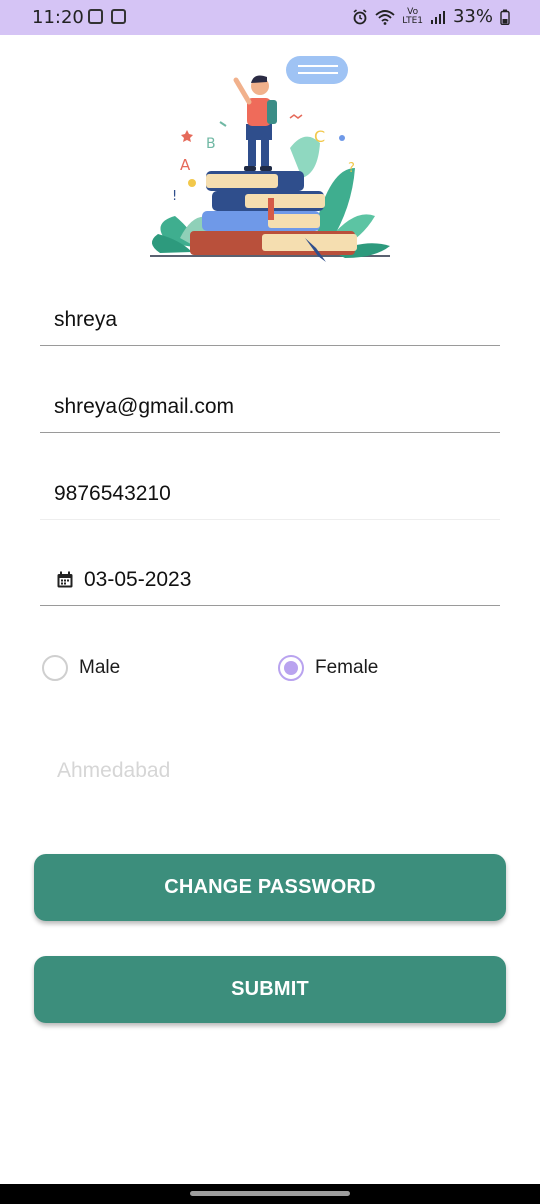  What do you see at coordinates (270, 887) in the screenshot?
I see `change-password-button: CHANGE PASSWORD` at bounding box center [270, 887].